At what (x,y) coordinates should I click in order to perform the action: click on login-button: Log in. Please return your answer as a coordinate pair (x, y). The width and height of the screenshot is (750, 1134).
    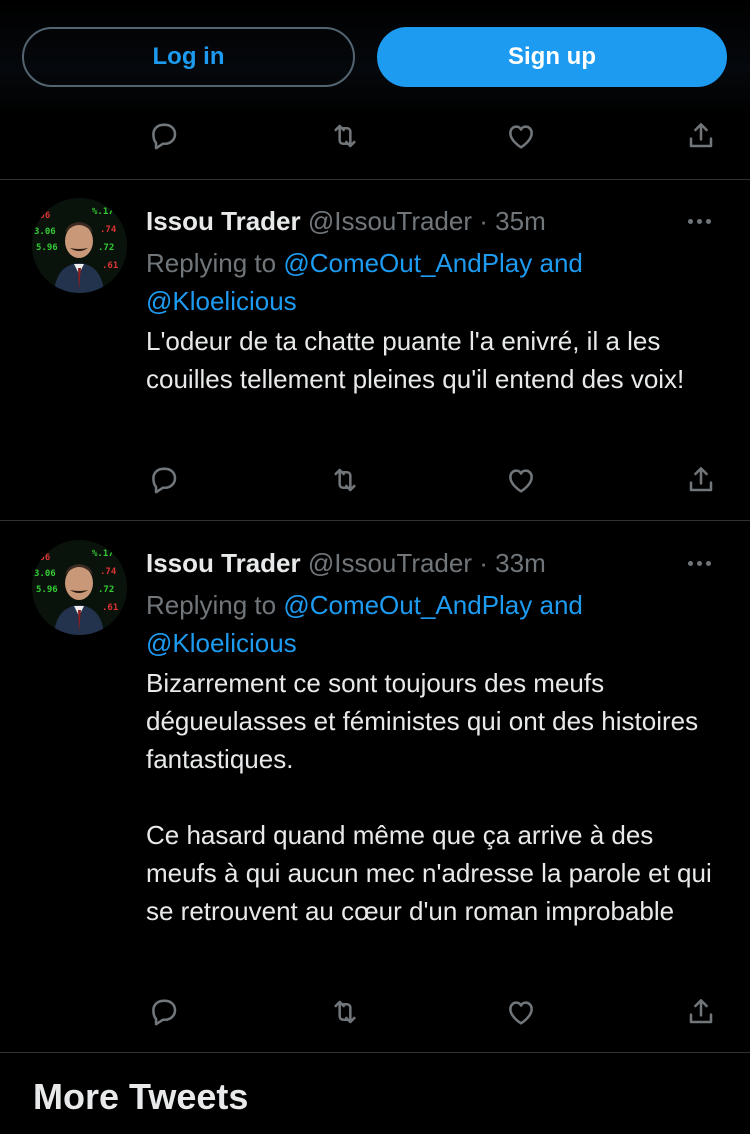
    Looking at the image, I should click on (188, 57).